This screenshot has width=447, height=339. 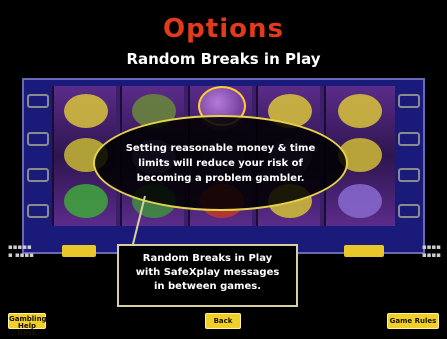 What do you see at coordinates (364, 251) in the screenshot?
I see `win-indicator` at bounding box center [364, 251].